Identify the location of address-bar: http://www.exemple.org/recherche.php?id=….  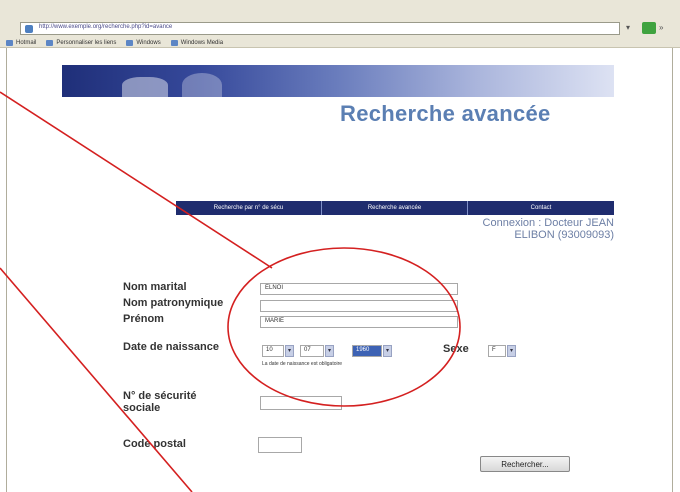
(320, 28).